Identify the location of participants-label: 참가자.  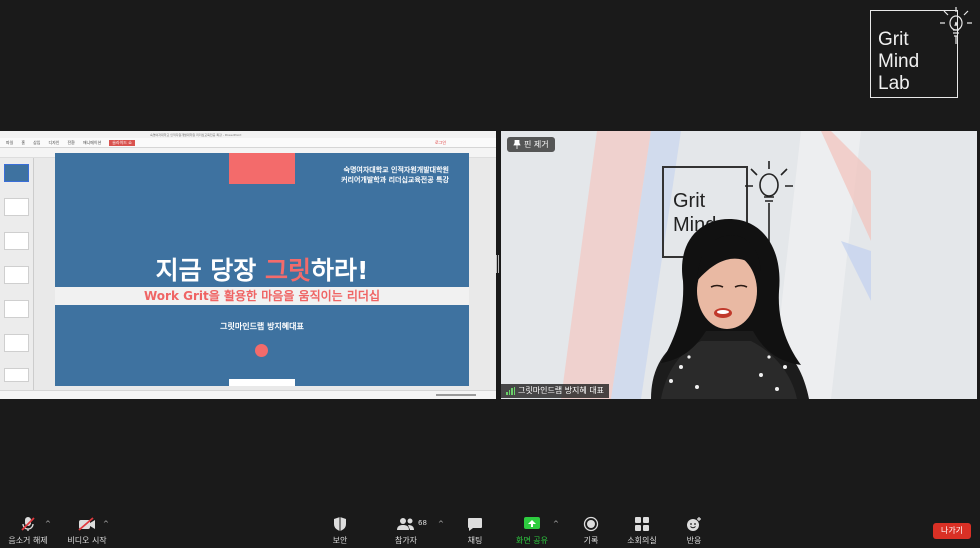
(406, 540).